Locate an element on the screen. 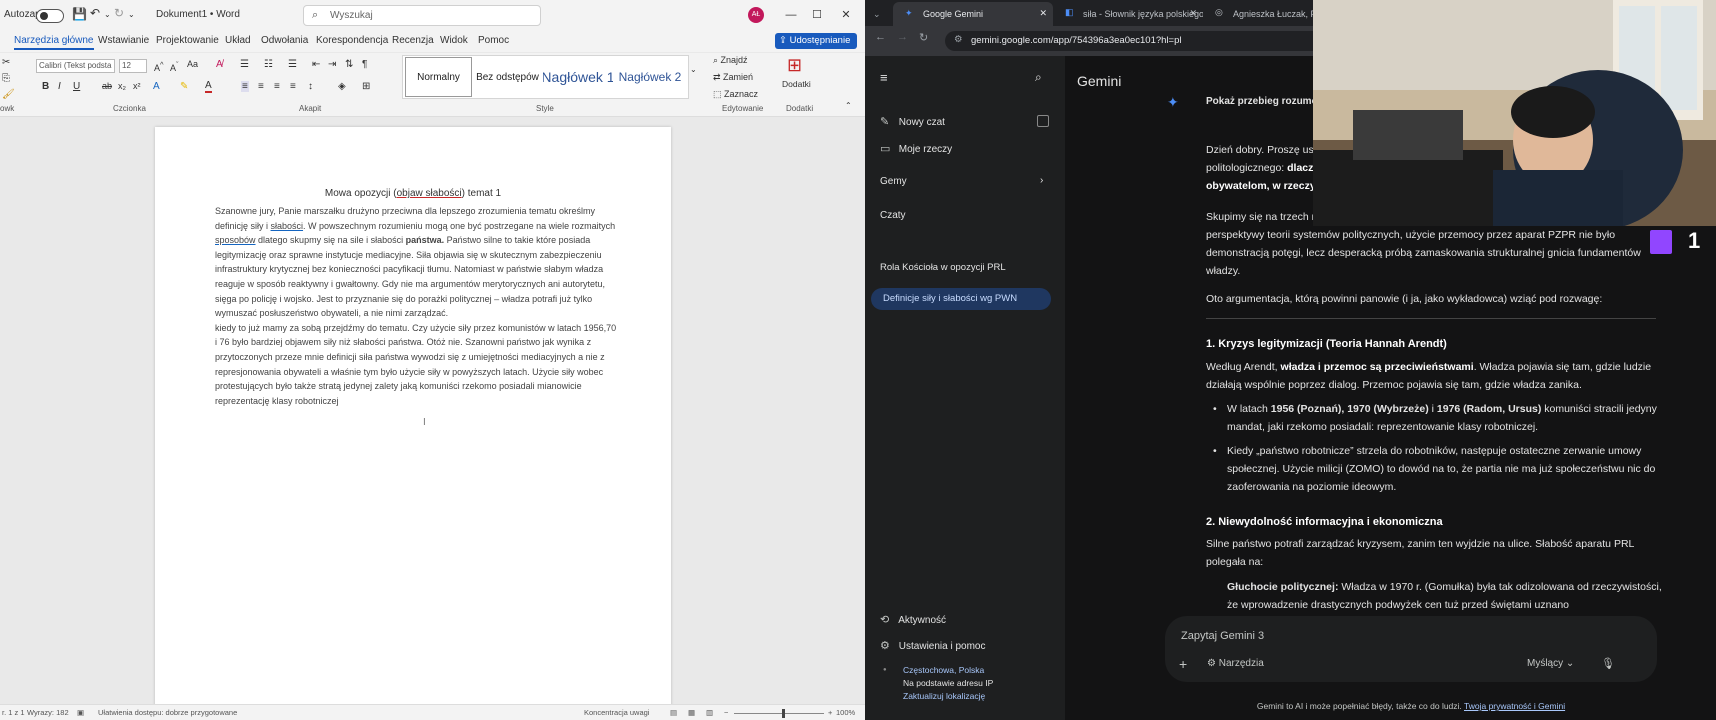 This screenshot has height=720, width=1716. prompt-input: Zapytaj Gemini 3 is located at coordinates (1222, 636).